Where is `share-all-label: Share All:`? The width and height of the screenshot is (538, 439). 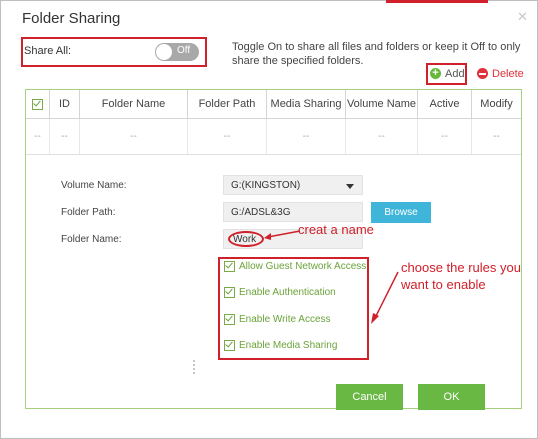 share-all-label: Share All: is located at coordinates (48, 51).